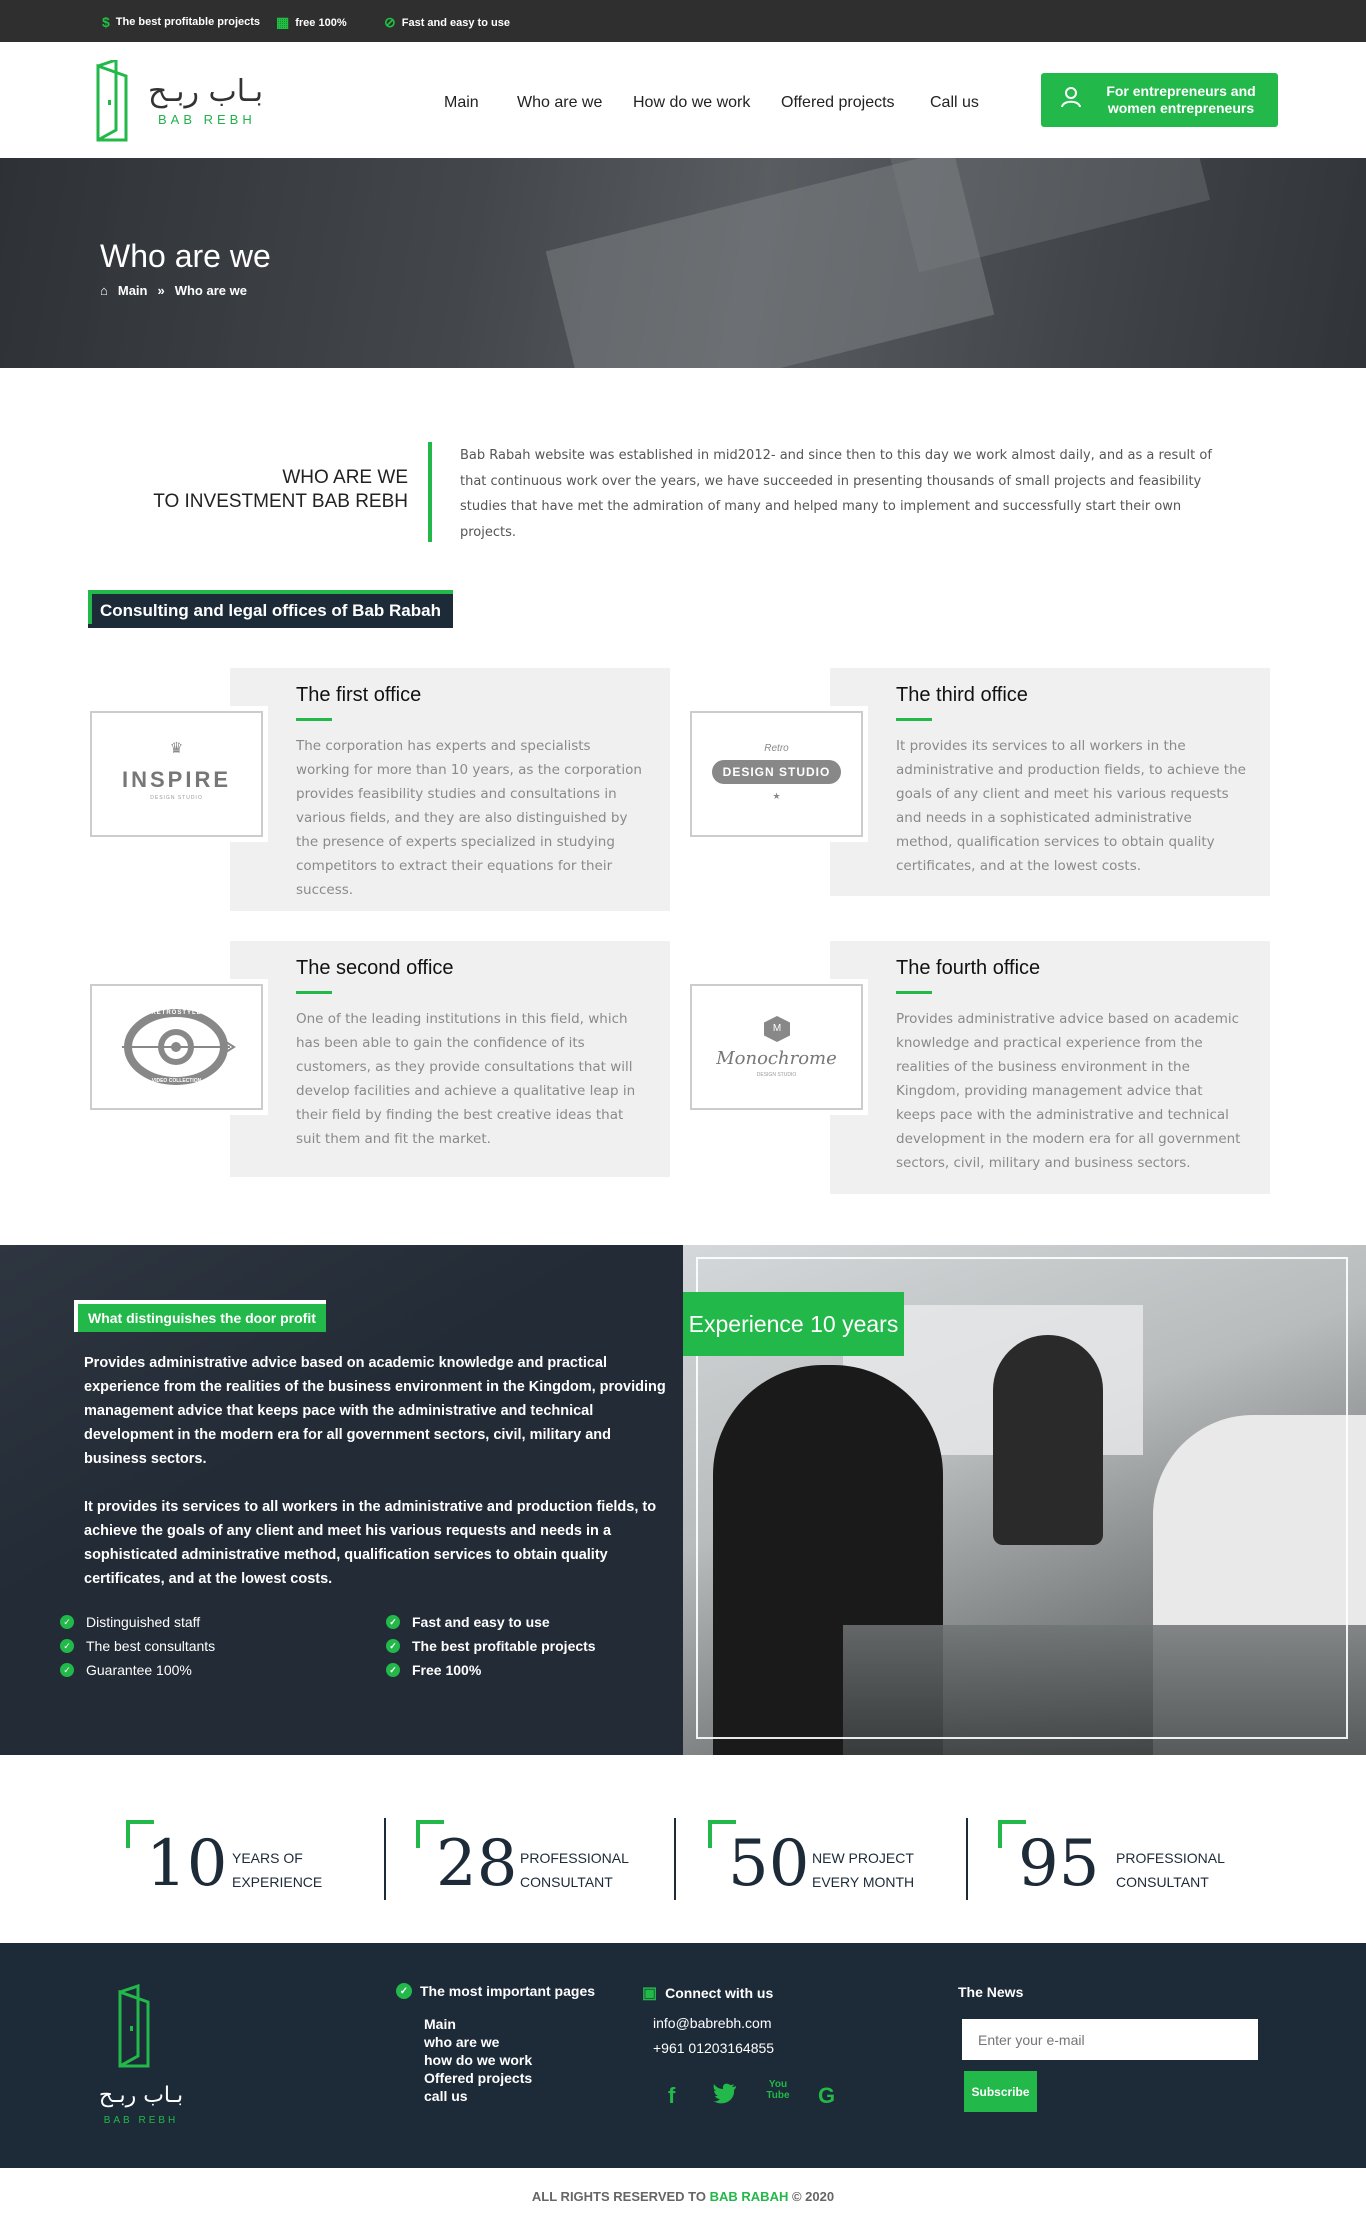 The width and height of the screenshot is (1366, 2225). Describe the element at coordinates (838, 103) in the screenshot. I see `nav-offered-projects: Offered projects` at that location.